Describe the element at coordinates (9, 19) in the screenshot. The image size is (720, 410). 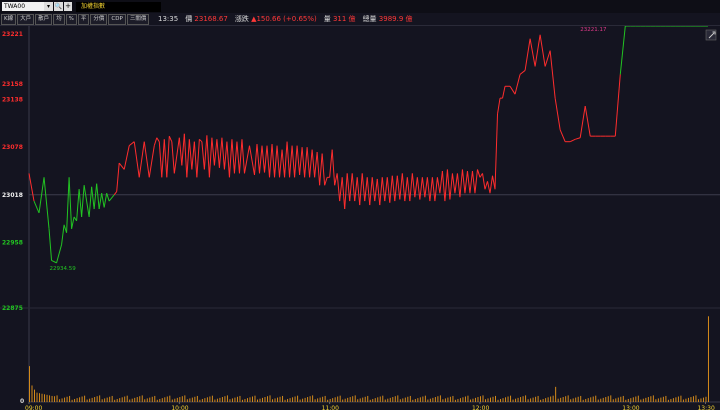
I see `kline-button: K線` at that location.